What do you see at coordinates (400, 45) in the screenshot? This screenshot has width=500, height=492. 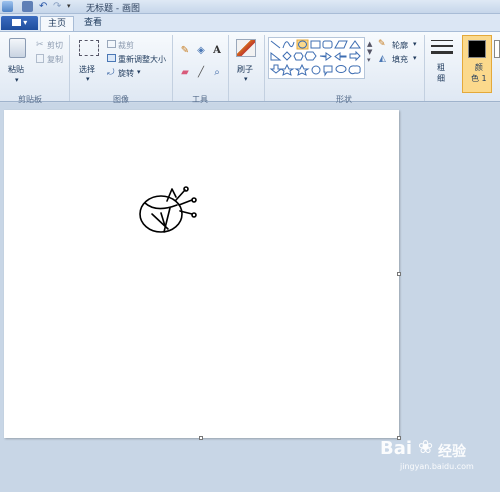 I see `outline-button: 轮廓` at bounding box center [400, 45].